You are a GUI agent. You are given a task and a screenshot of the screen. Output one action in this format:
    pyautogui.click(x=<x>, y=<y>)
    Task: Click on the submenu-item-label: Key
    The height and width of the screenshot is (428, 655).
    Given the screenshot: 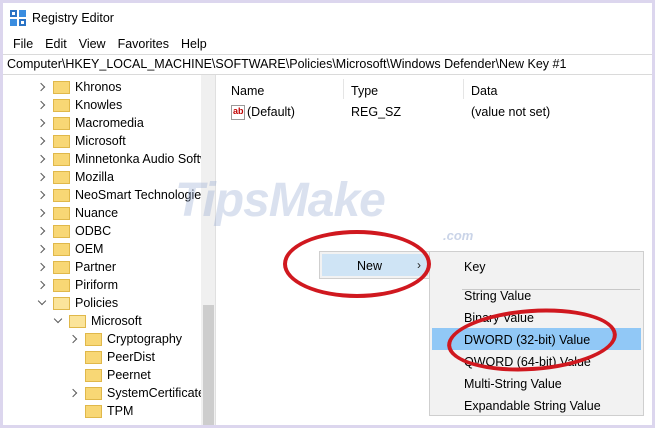 What is the action you would take?
    pyautogui.click(x=475, y=267)
    